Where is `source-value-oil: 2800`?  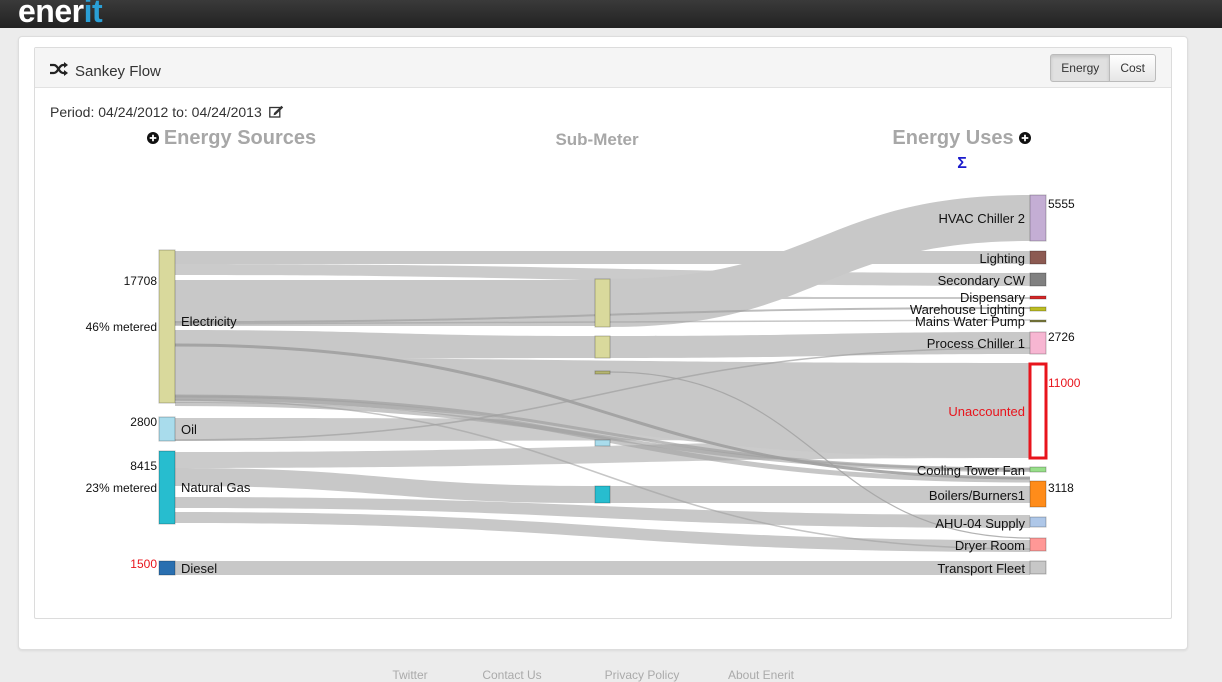
source-value-oil: 2800 is located at coordinates (143, 422).